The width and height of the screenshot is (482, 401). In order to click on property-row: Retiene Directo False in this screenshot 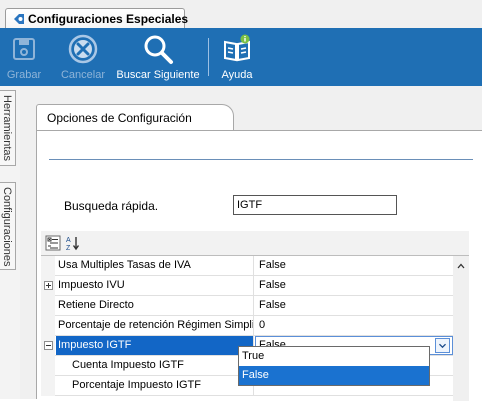, I will do `click(247, 306)`.